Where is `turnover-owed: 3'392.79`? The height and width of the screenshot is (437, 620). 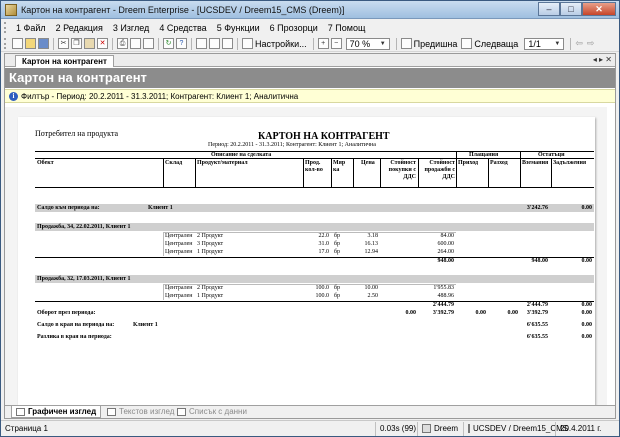
turnover-owed: 3'392.79 is located at coordinates (537, 313).